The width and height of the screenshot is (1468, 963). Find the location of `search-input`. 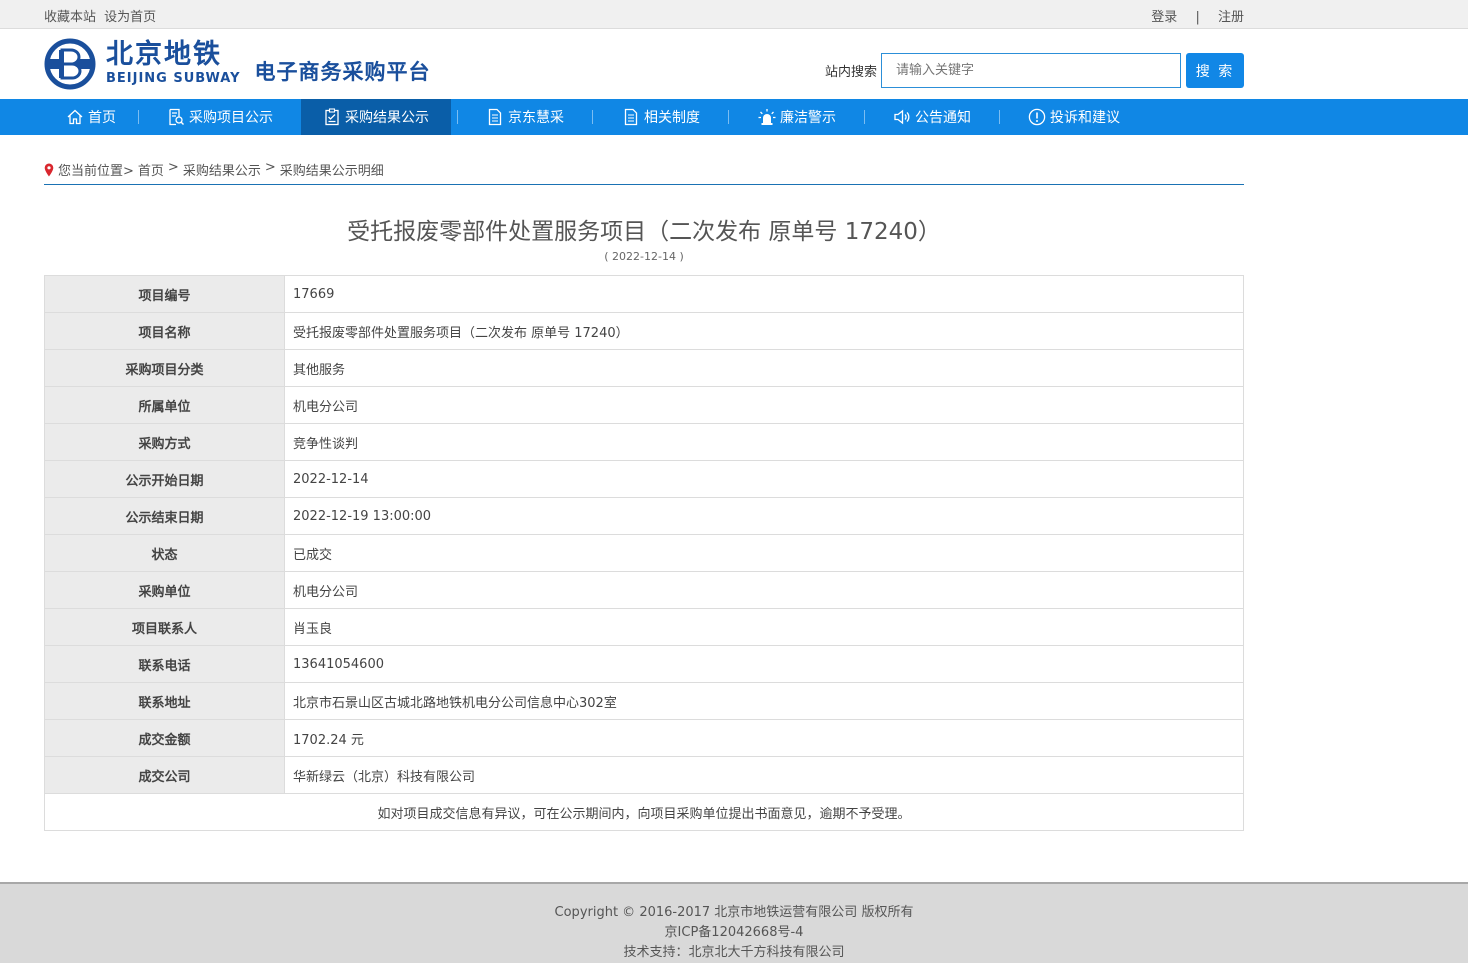

search-input is located at coordinates (1031, 70).